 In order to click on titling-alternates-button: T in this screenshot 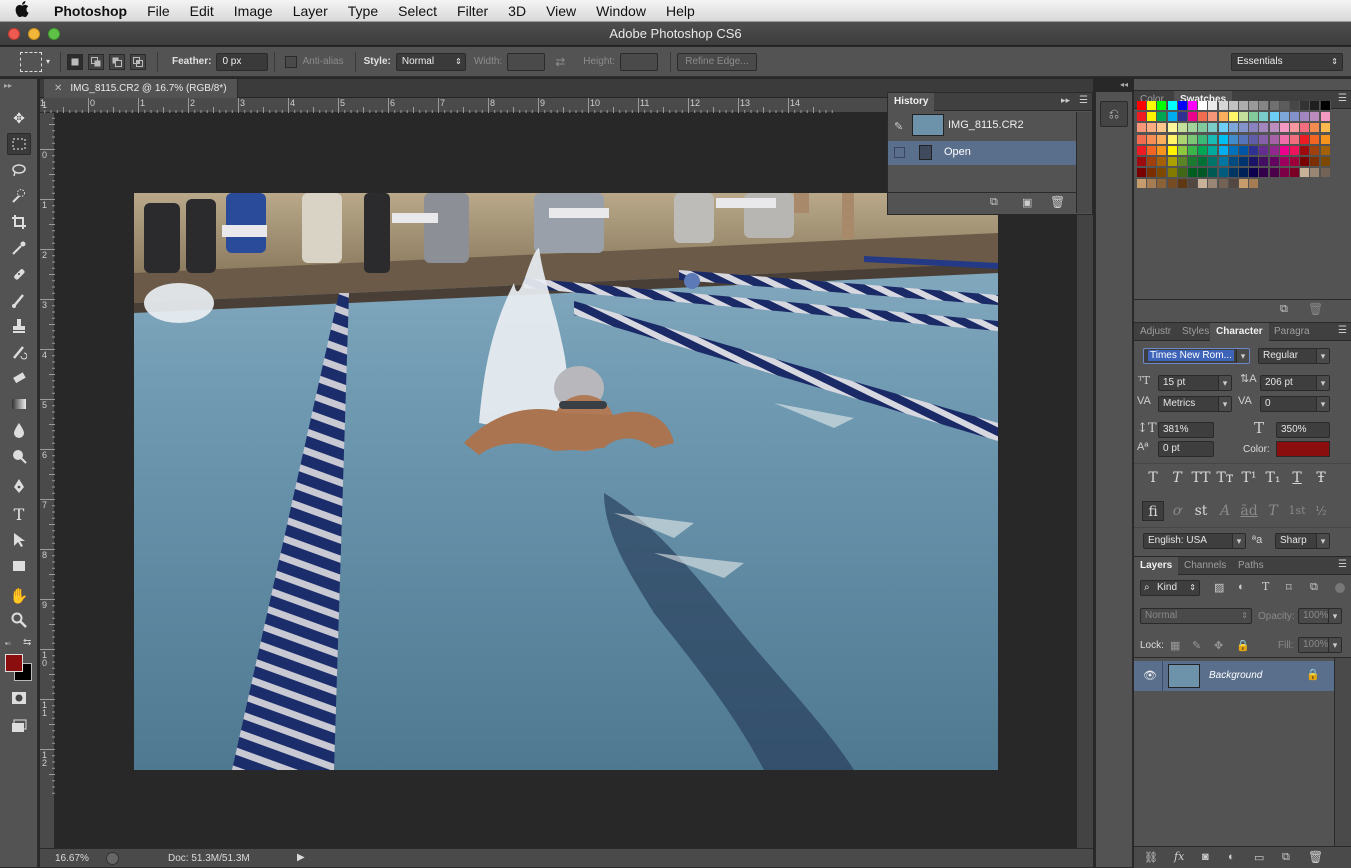, I will do `click(1273, 511)`.